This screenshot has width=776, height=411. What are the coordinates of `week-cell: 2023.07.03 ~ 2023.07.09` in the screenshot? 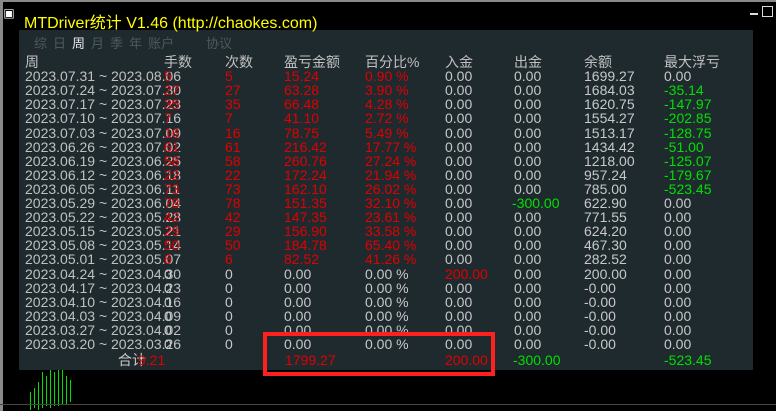 It's located at (103, 132).